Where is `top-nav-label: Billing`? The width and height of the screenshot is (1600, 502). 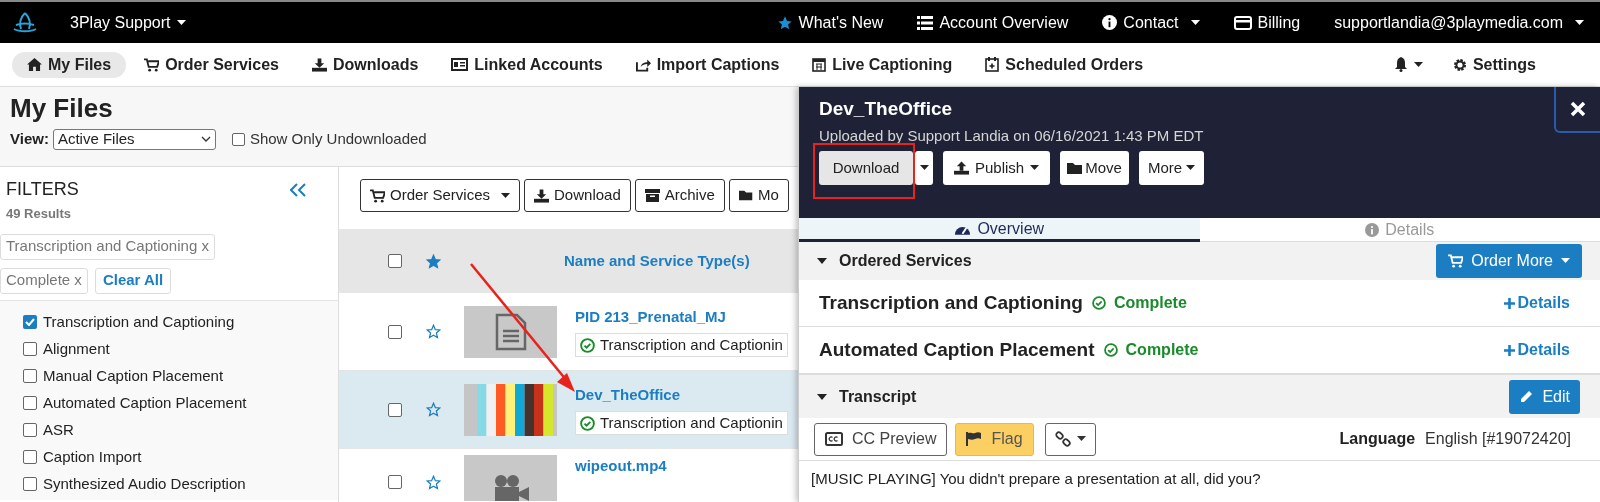
top-nav-label: Billing is located at coordinates (1279, 22).